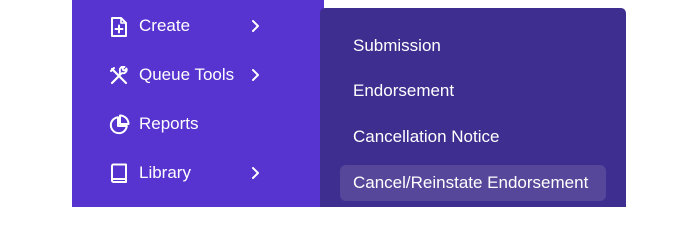  What do you see at coordinates (165, 25) in the screenshot?
I see `sidebar-item-label: Create` at bounding box center [165, 25].